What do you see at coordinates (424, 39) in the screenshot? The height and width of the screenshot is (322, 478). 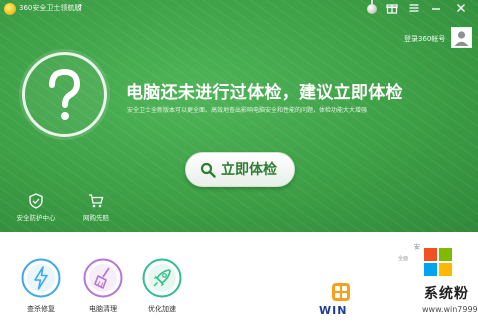 I see `login-link: 登录360帐号` at bounding box center [424, 39].